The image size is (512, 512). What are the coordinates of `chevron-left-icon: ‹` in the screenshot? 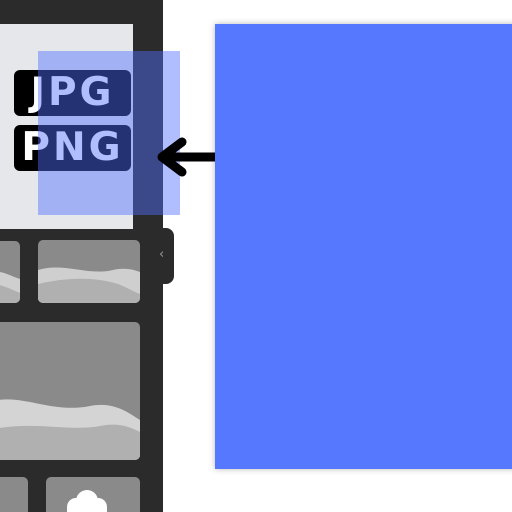 It's located at (162, 254).